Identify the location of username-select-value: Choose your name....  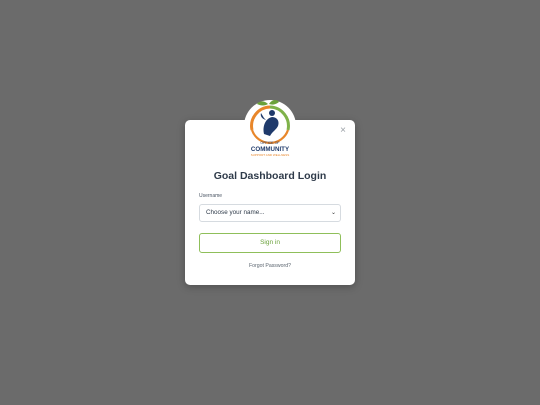
(235, 212).